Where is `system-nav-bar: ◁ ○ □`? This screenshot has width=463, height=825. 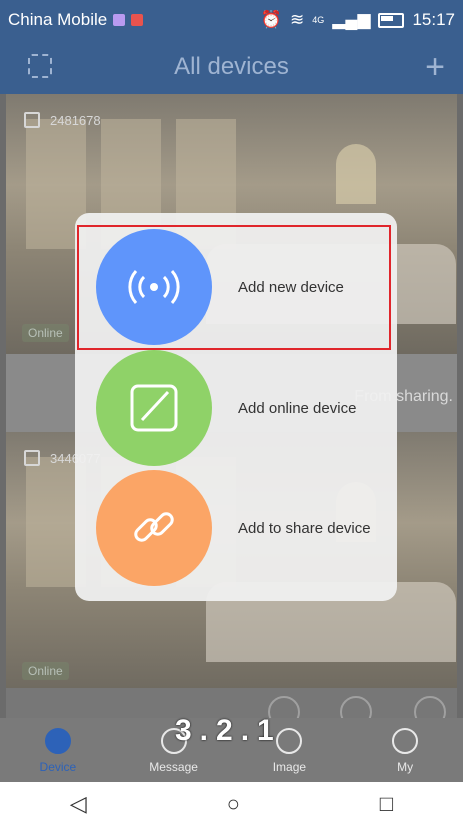
system-nav-bar: ◁ ○ □ is located at coordinates (231, 803).